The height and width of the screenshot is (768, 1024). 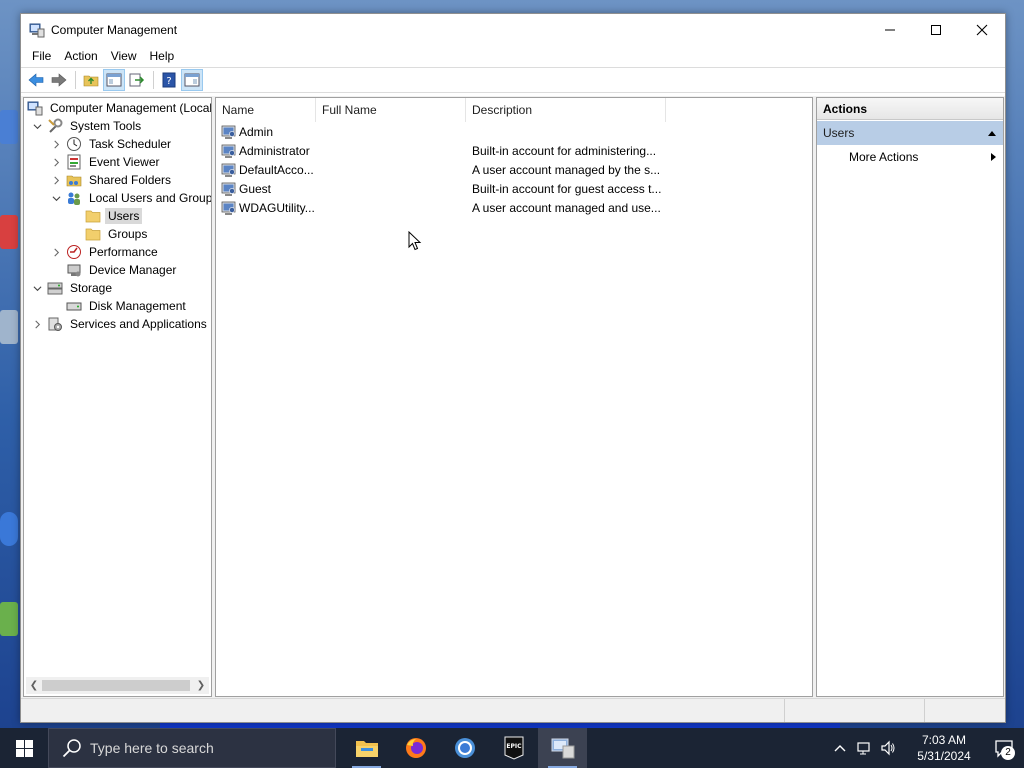 What do you see at coordinates (266, 109) in the screenshot?
I see `column-header-name: Name` at bounding box center [266, 109].